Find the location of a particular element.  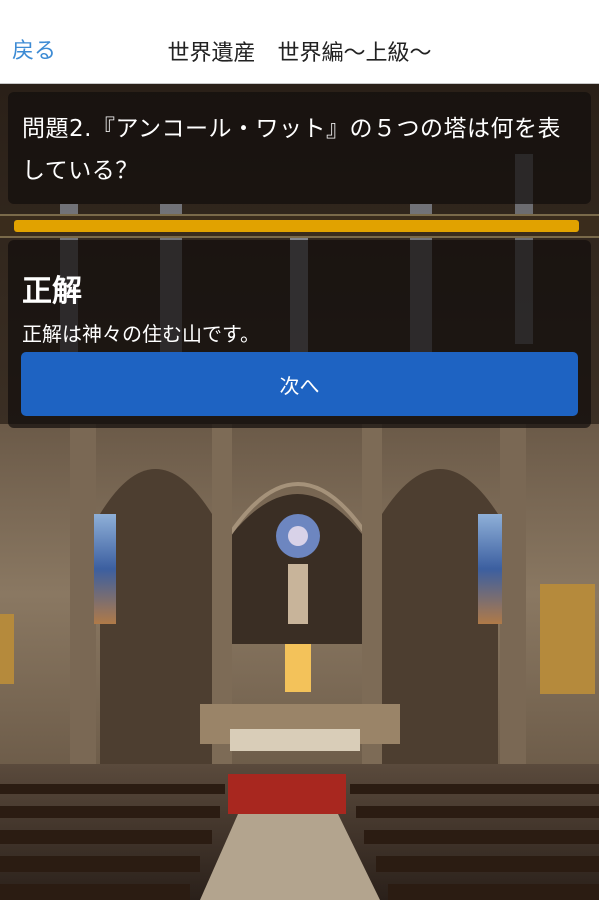

question-panel: 問題2.『アンコール・ワット』の５つの塔は何を表している？ is located at coordinates (299, 148).